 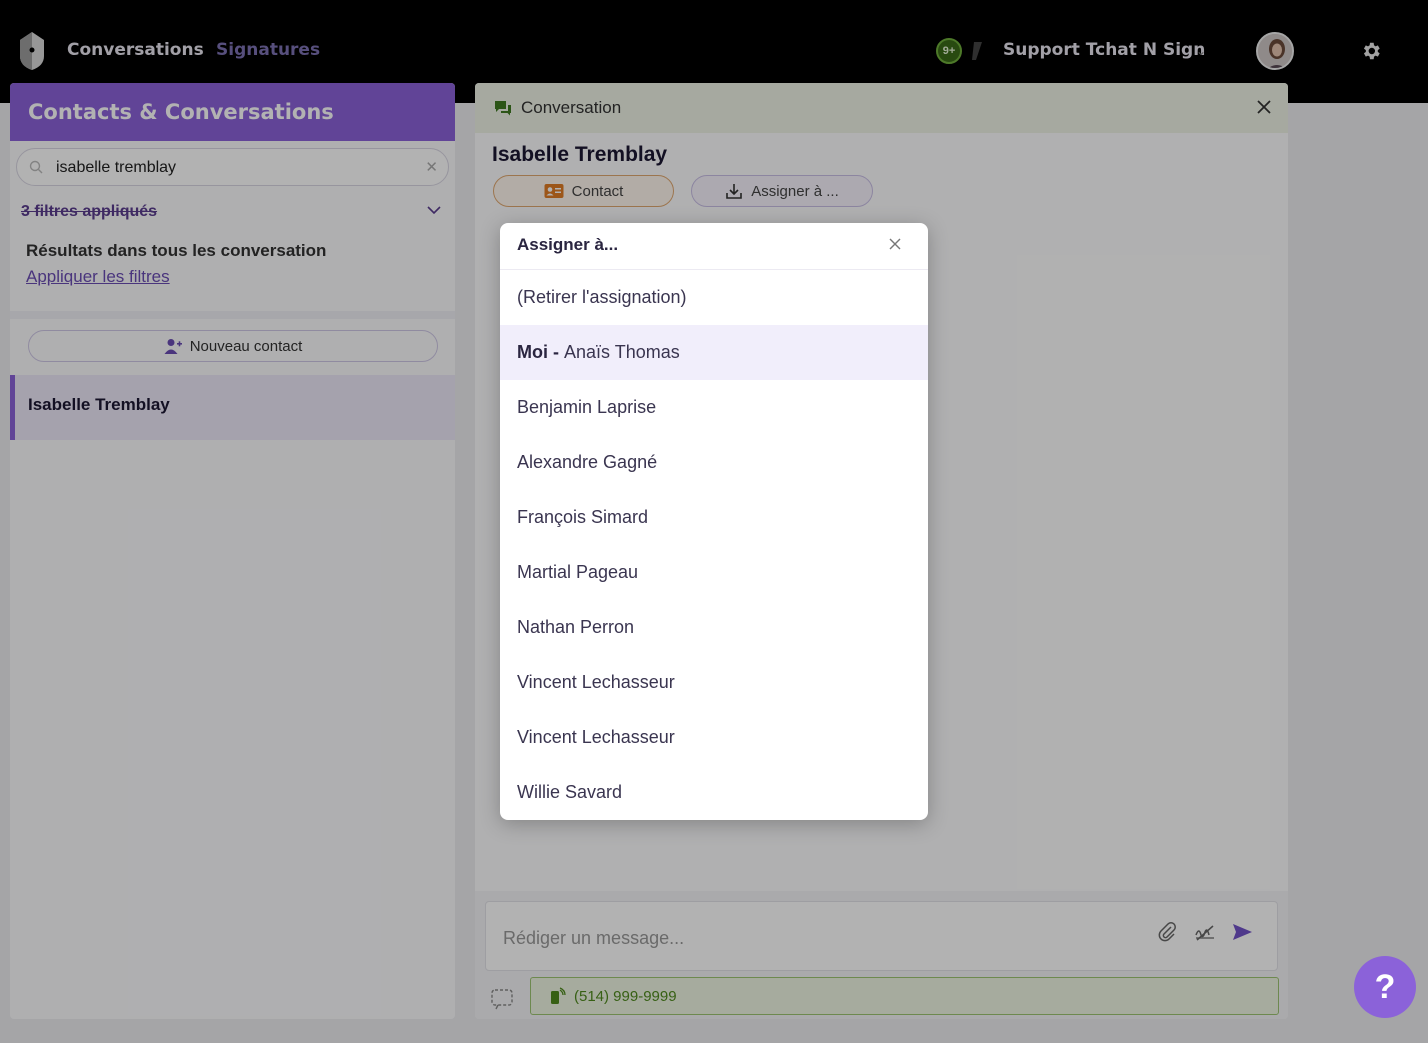 I want to click on assign-option: François Simard, so click(x=714, y=517).